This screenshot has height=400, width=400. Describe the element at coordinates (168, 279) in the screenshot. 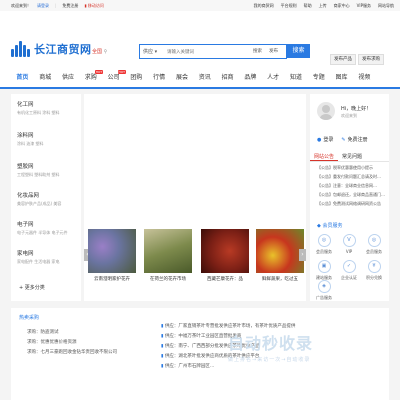

I see `product-caption: 在荷兰的花卉市场` at that location.